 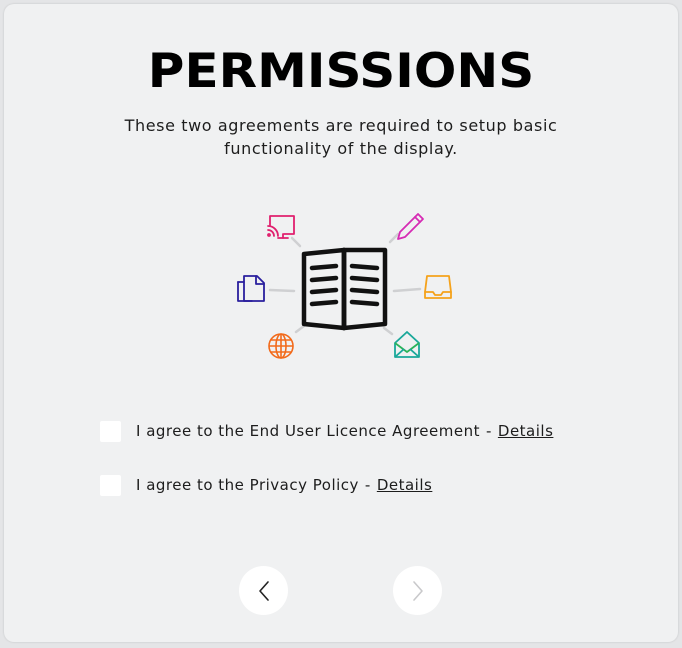 What do you see at coordinates (110, 431) in the screenshot?
I see `eula-checkbox` at bounding box center [110, 431].